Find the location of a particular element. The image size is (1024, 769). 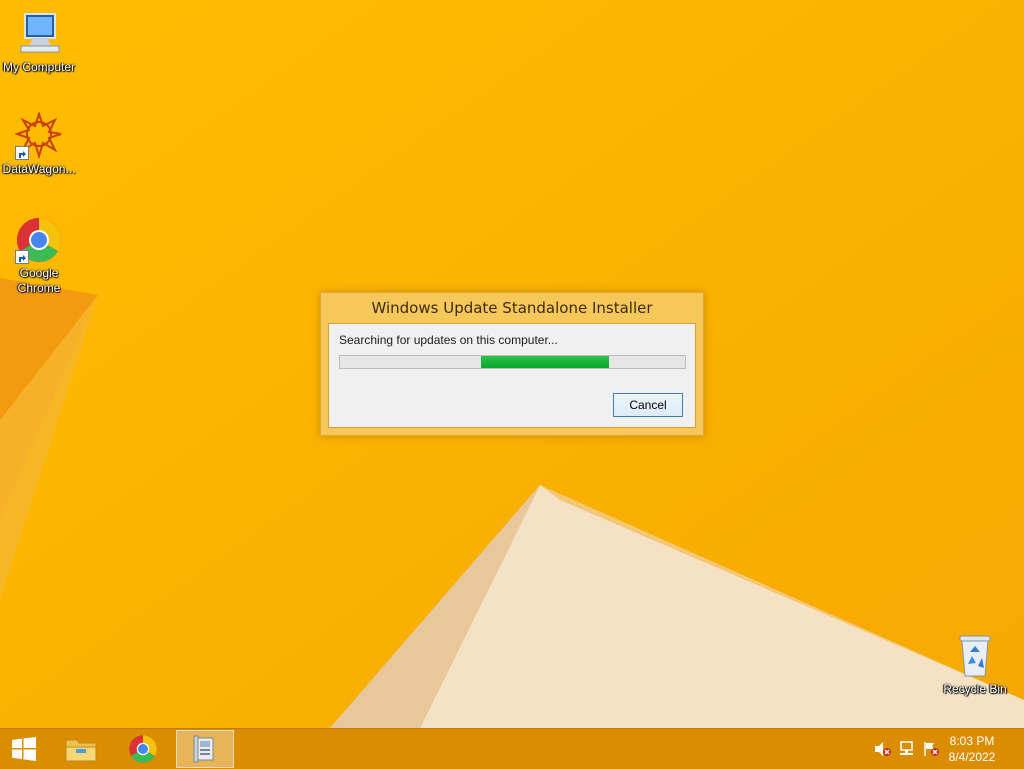

desktop-icon-my-computer: My Computer is located at coordinates (39, 42).